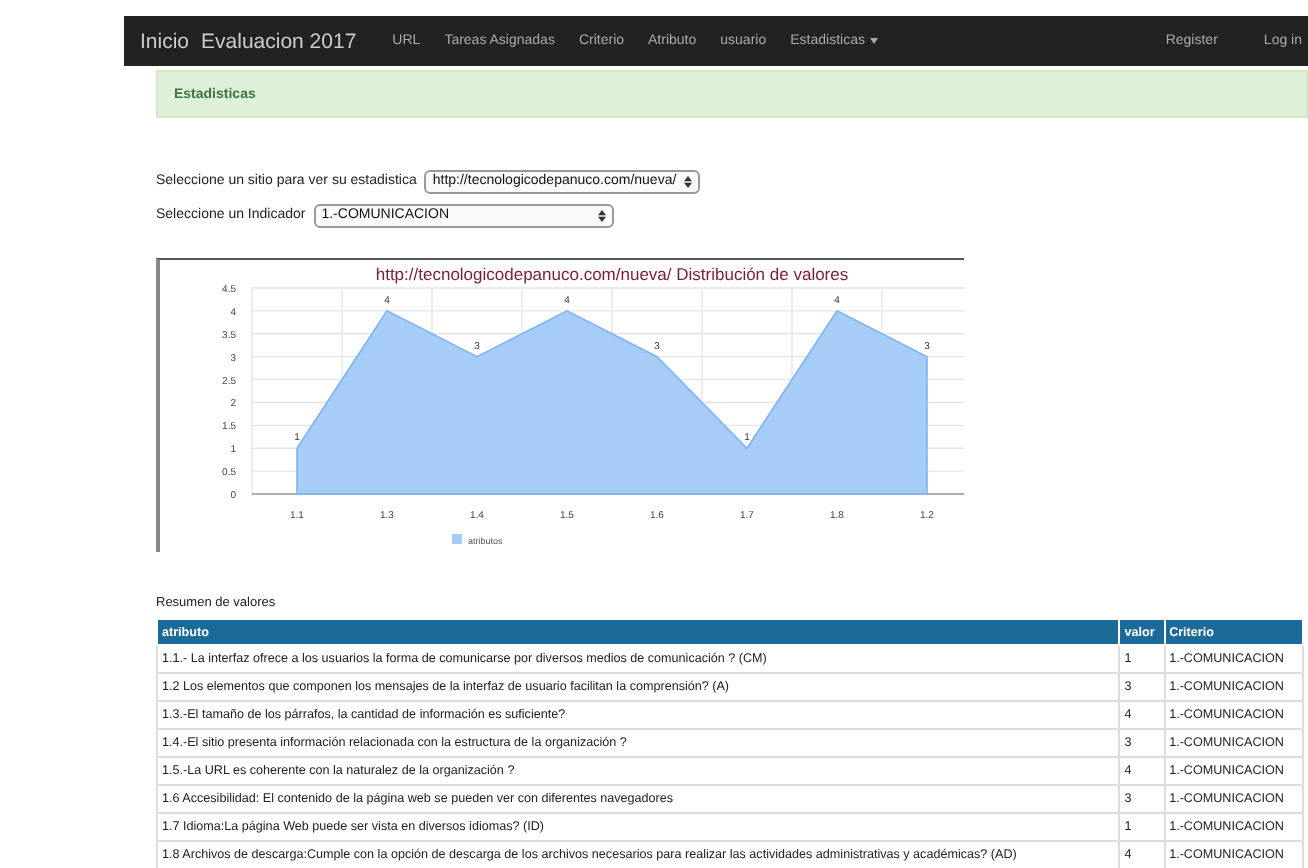  What do you see at coordinates (612, 274) in the screenshot?
I see `chart-title: http://tecnologicodepanuco.com/nueva/ Distribución de valores` at bounding box center [612, 274].